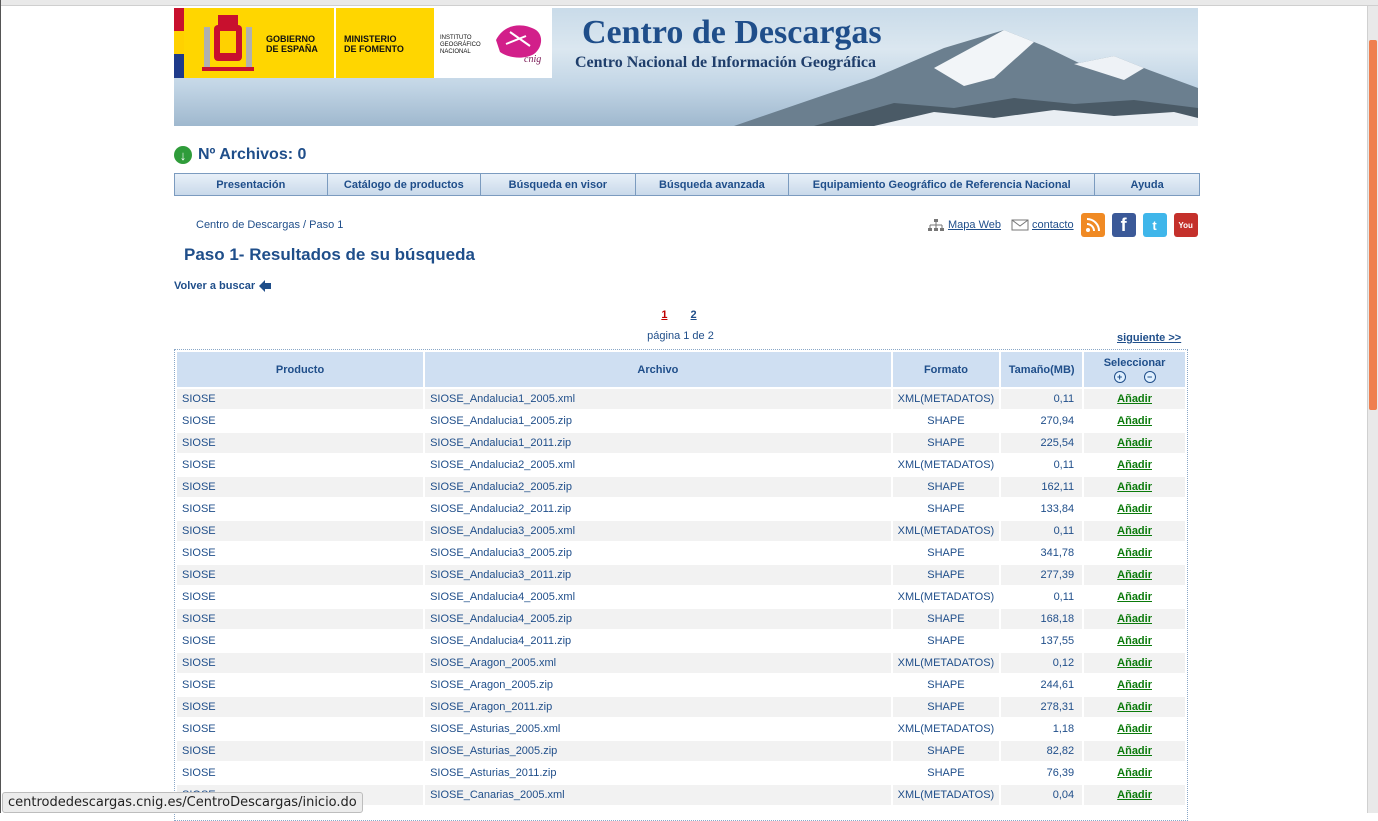 This screenshot has height=821, width=1378. I want to click on files-counter: ↓ Nº Archivos: 0, so click(240, 155).